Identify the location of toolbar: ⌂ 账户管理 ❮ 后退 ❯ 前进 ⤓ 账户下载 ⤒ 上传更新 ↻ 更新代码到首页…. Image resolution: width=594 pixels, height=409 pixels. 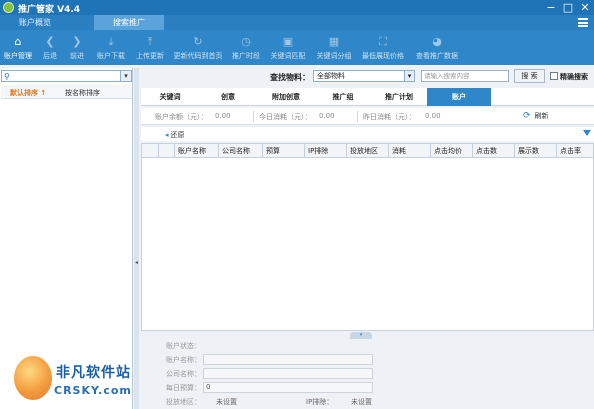
(297, 47).